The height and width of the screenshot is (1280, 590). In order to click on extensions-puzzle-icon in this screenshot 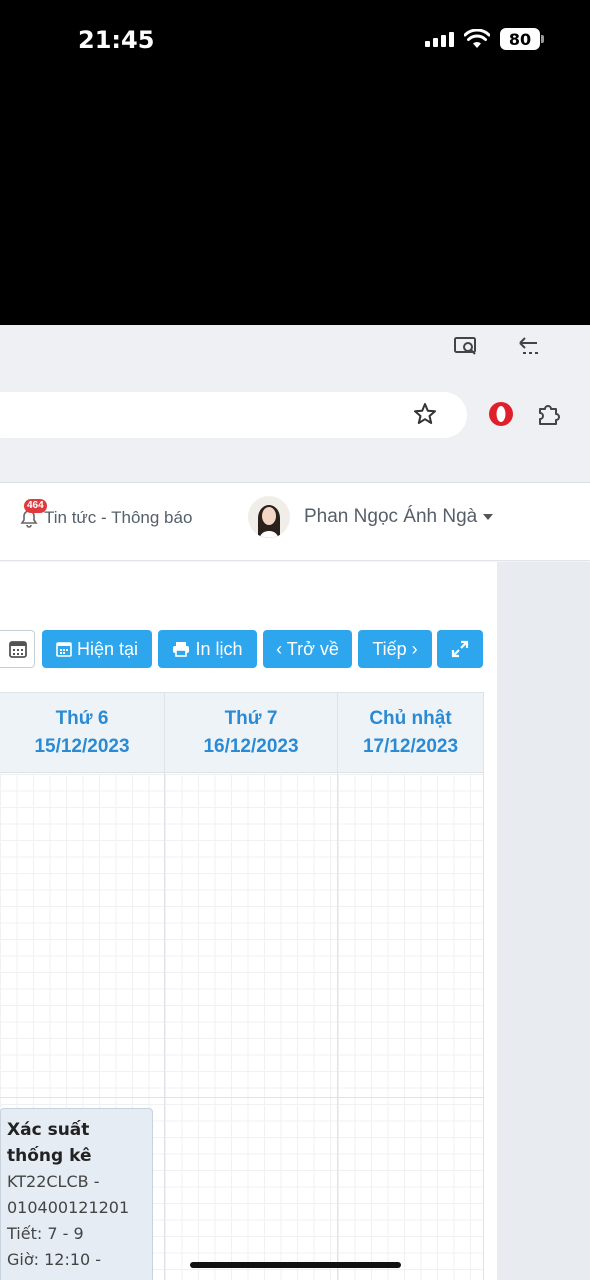, I will do `click(549, 414)`.